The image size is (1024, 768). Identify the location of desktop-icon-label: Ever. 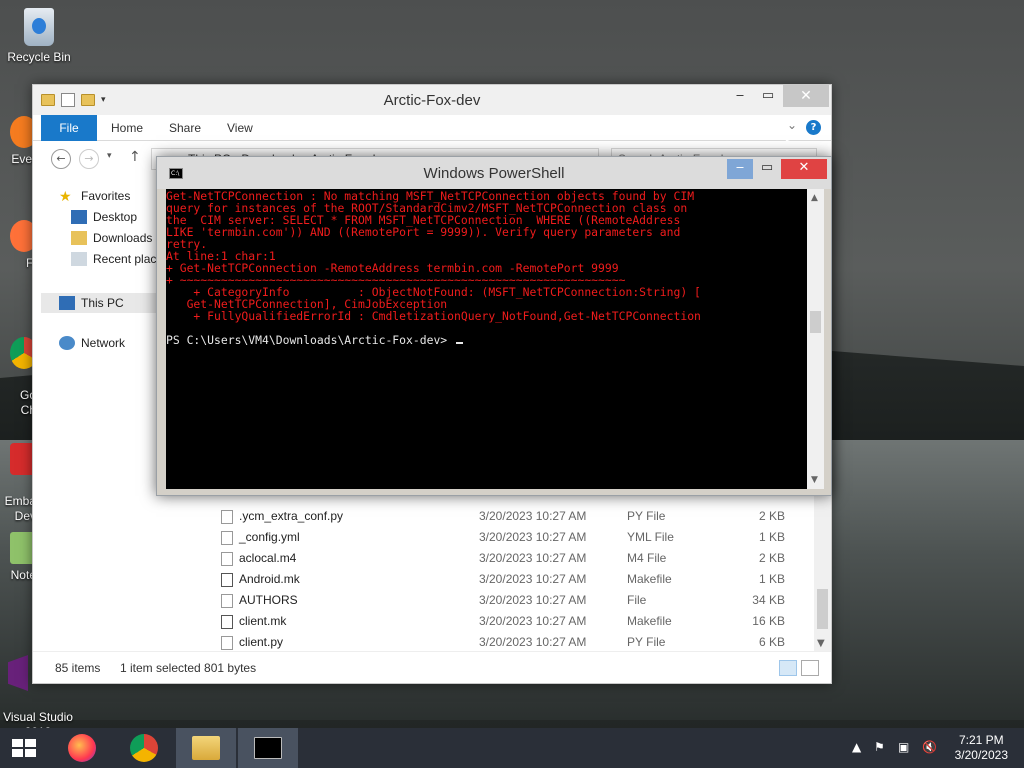
(23, 159).